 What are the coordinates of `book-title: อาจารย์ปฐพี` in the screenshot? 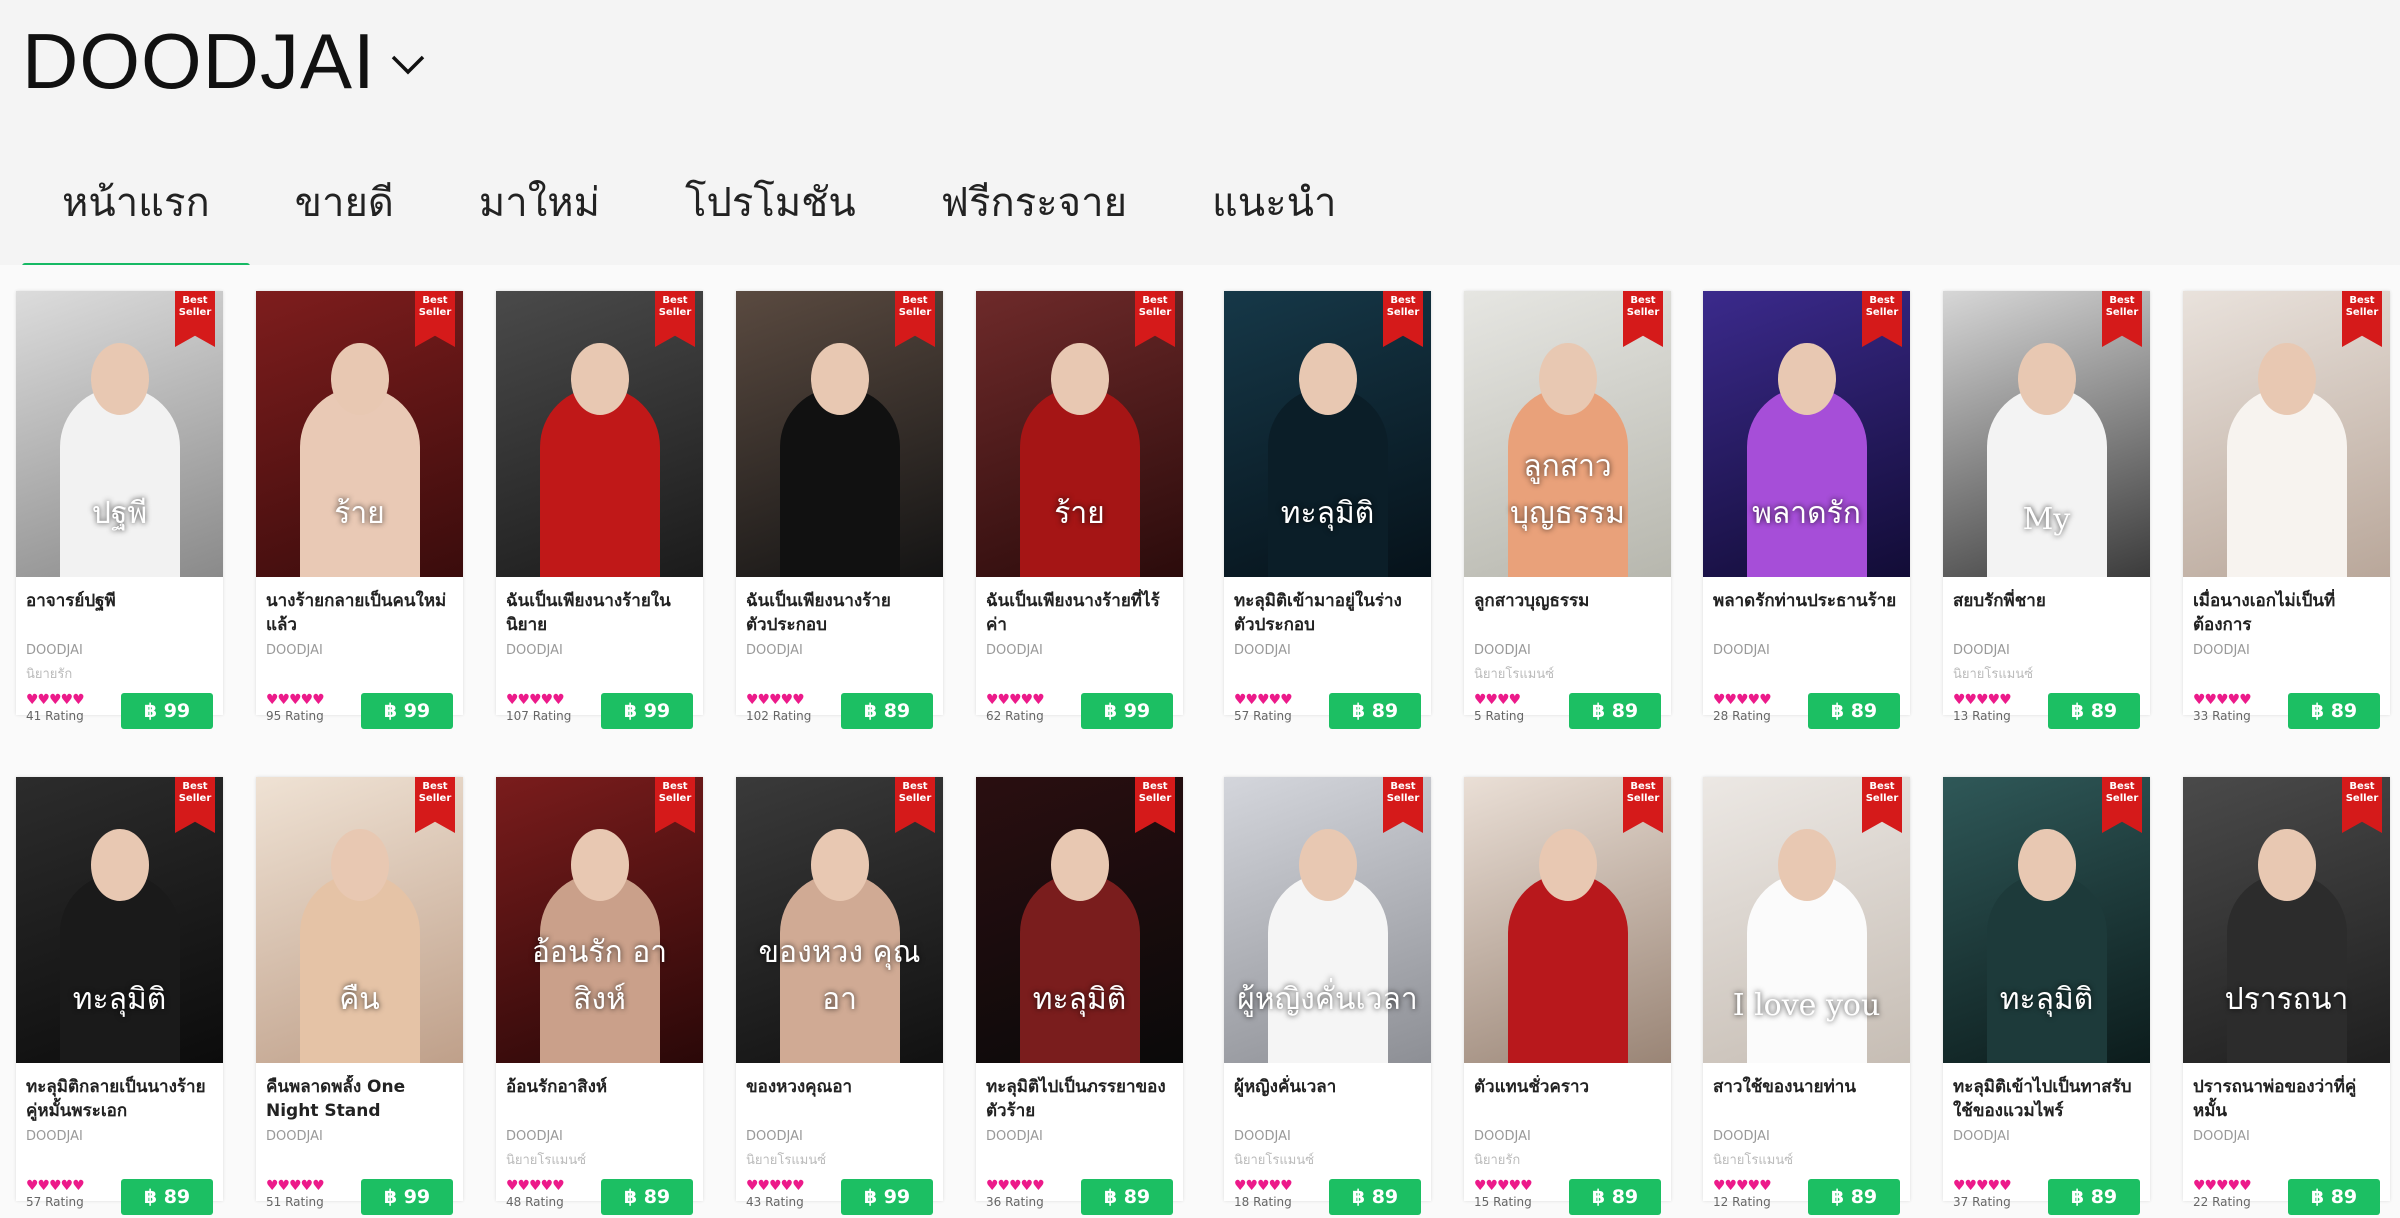 It's located at (121, 601).